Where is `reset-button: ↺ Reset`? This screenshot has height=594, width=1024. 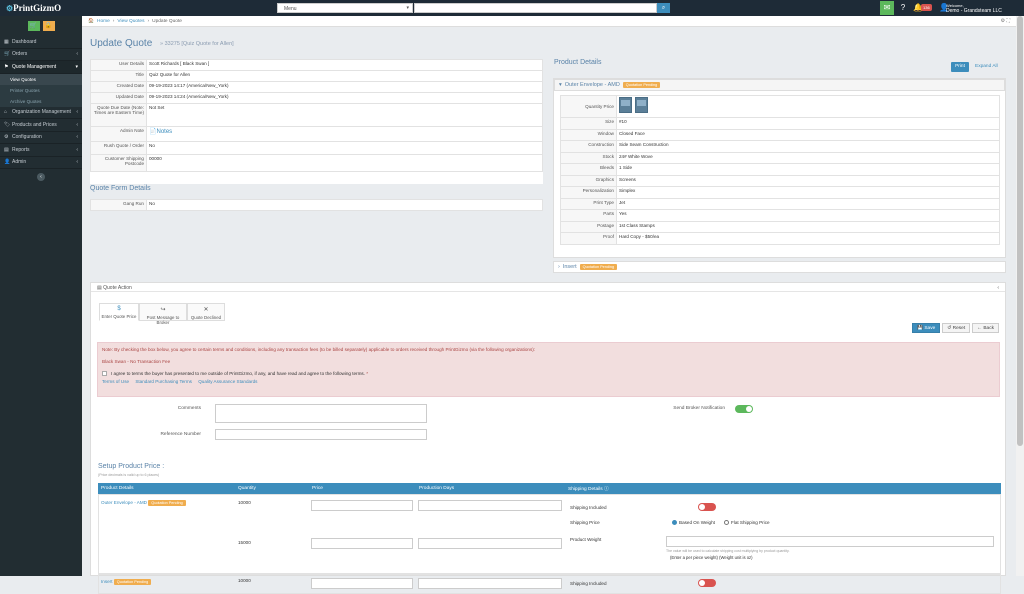 reset-button: ↺ Reset is located at coordinates (956, 328).